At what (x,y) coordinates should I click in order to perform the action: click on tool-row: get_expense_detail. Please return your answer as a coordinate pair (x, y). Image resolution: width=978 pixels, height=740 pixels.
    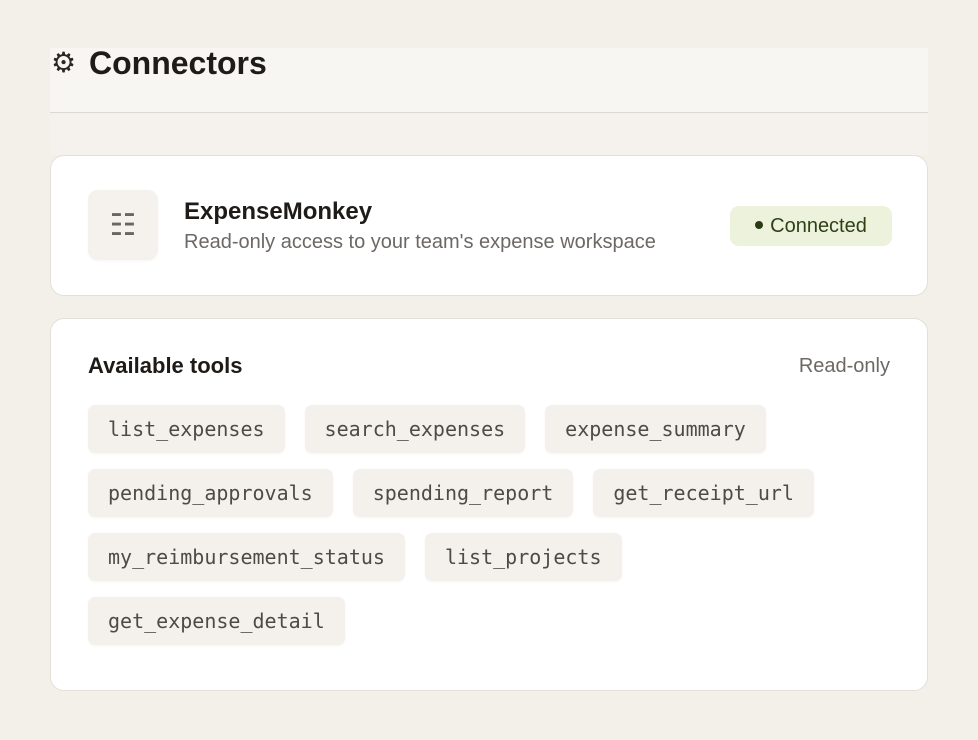
    Looking at the image, I should click on (483, 621).